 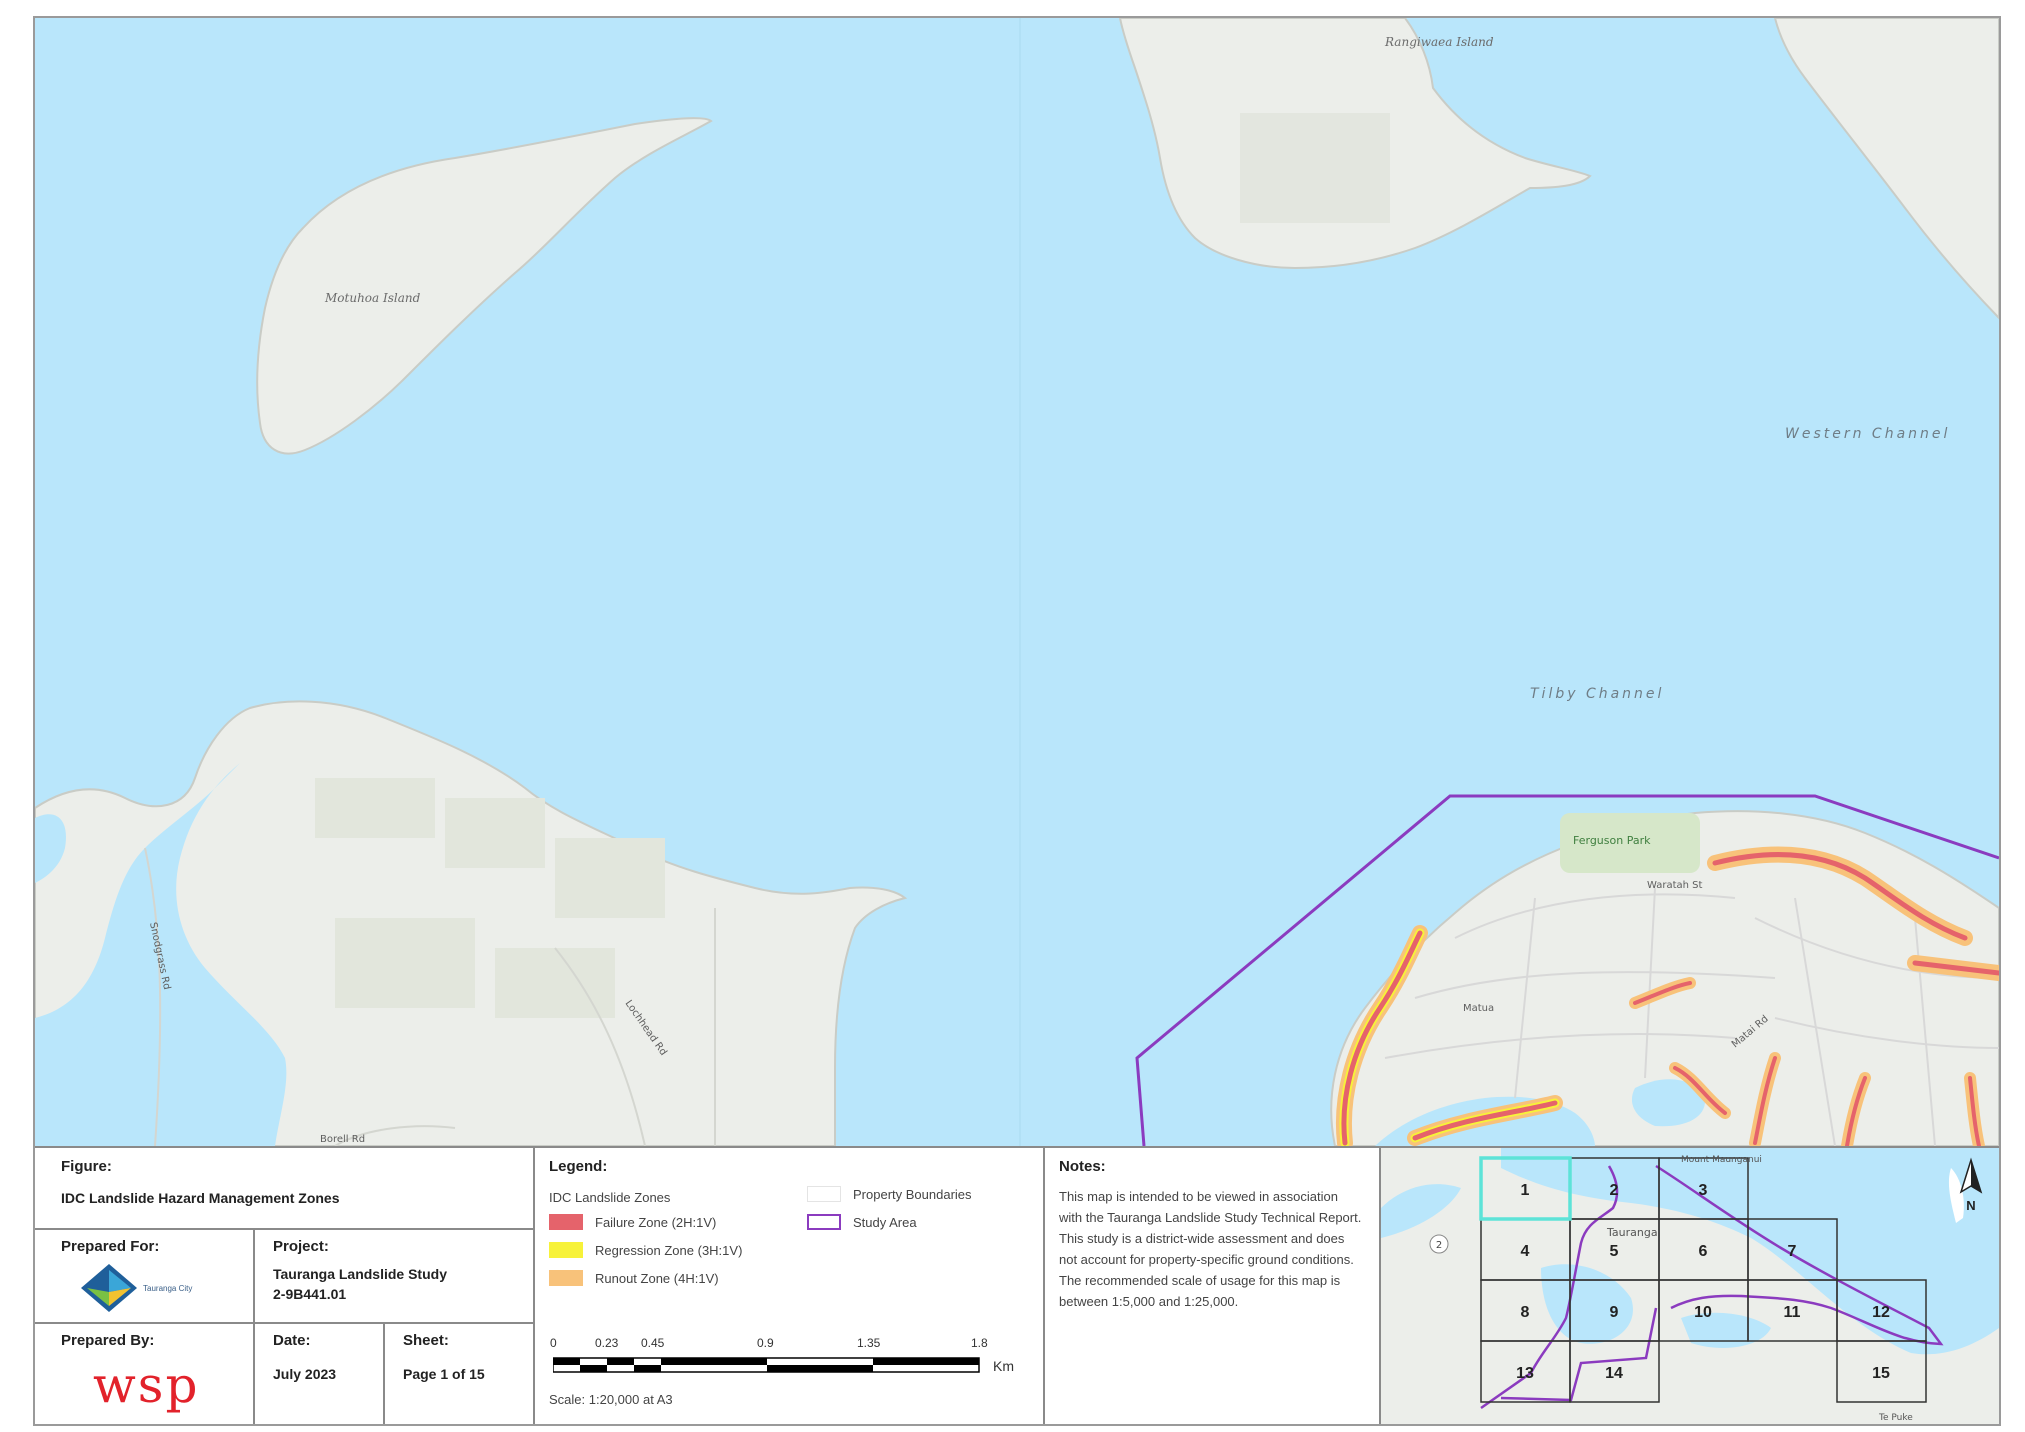 I want to click on index-mount-label: Mount Maunganui, so click(x=1721, y=1160).